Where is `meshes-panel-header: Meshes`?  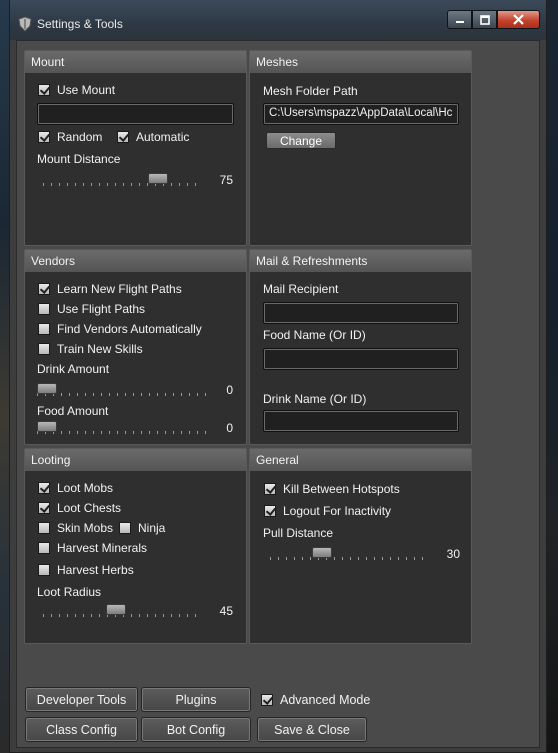
meshes-panel-header: Meshes is located at coordinates (360, 62).